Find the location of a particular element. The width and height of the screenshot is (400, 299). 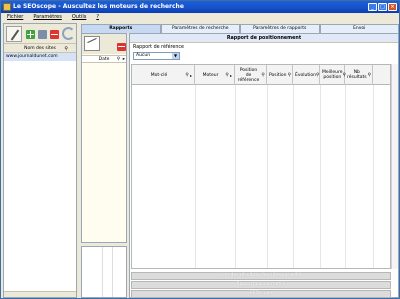

menu-bar: Fichier Paramètres Outils ? is located at coordinates (200, 17).